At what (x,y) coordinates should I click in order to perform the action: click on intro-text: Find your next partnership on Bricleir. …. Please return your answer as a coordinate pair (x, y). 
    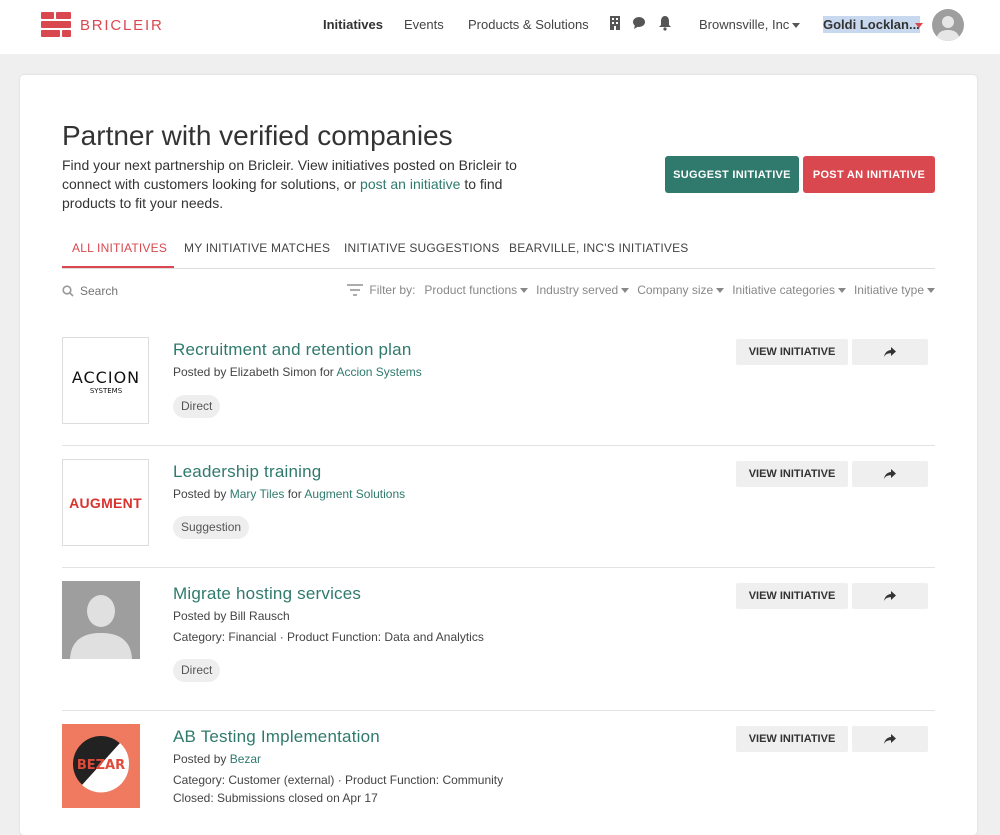
    Looking at the image, I should click on (289, 184).